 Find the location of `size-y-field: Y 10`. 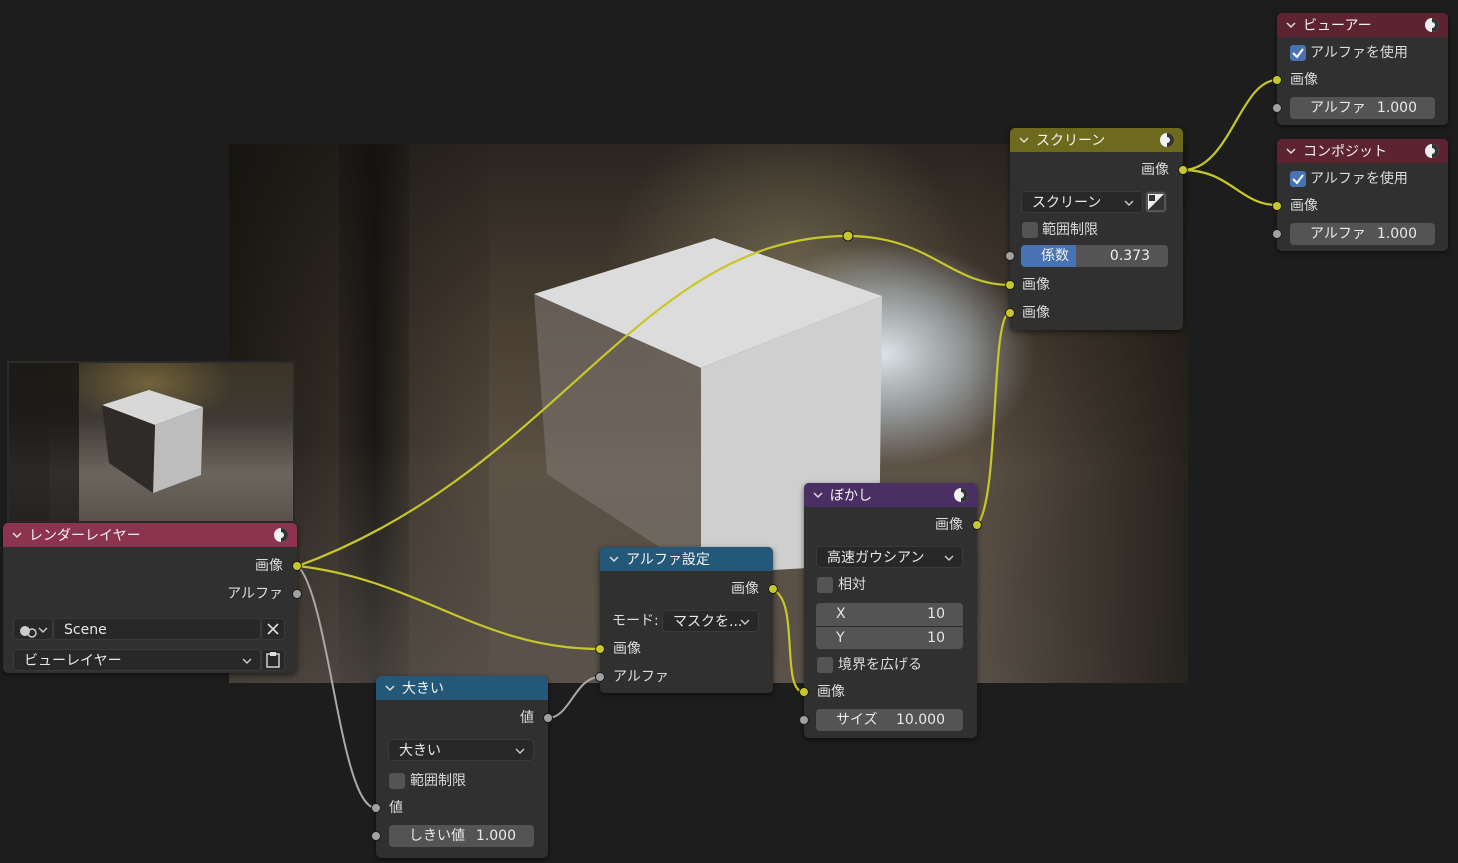

size-y-field: Y 10 is located at coordinates (889, 638).